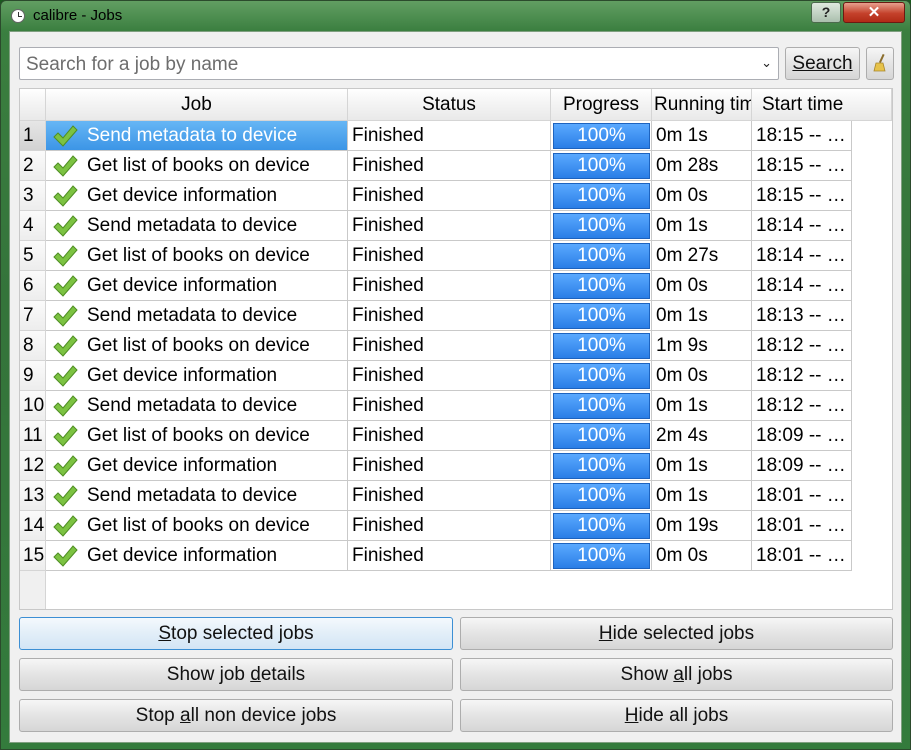 This screenshot has width=911, height=750. I want to click on row-number: 2, so click(33, 166).